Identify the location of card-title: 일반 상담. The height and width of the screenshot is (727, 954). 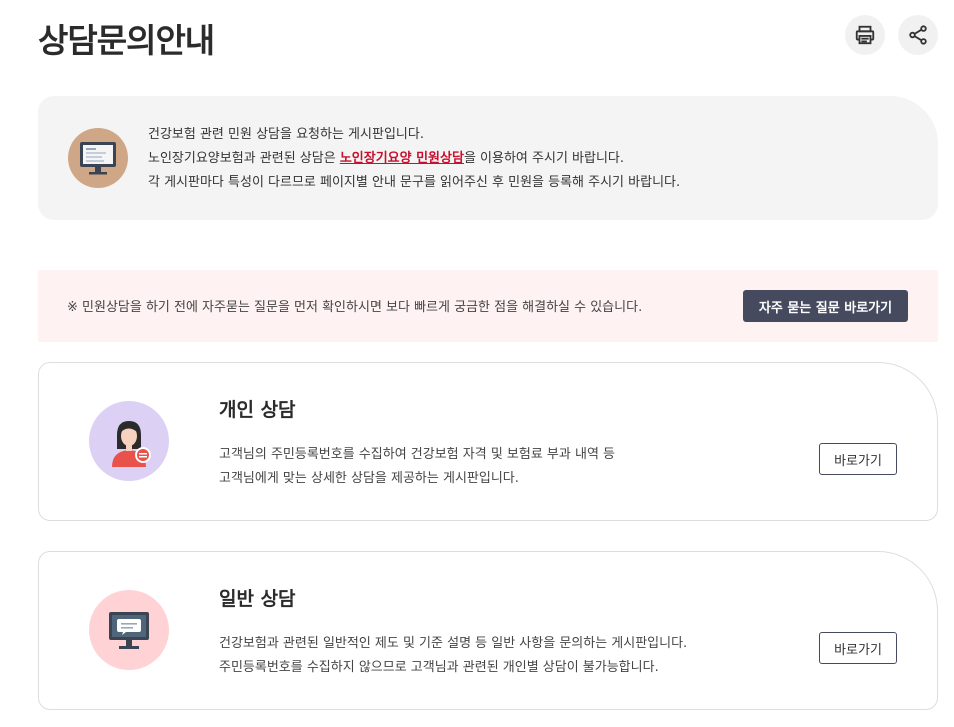
(257, 599).